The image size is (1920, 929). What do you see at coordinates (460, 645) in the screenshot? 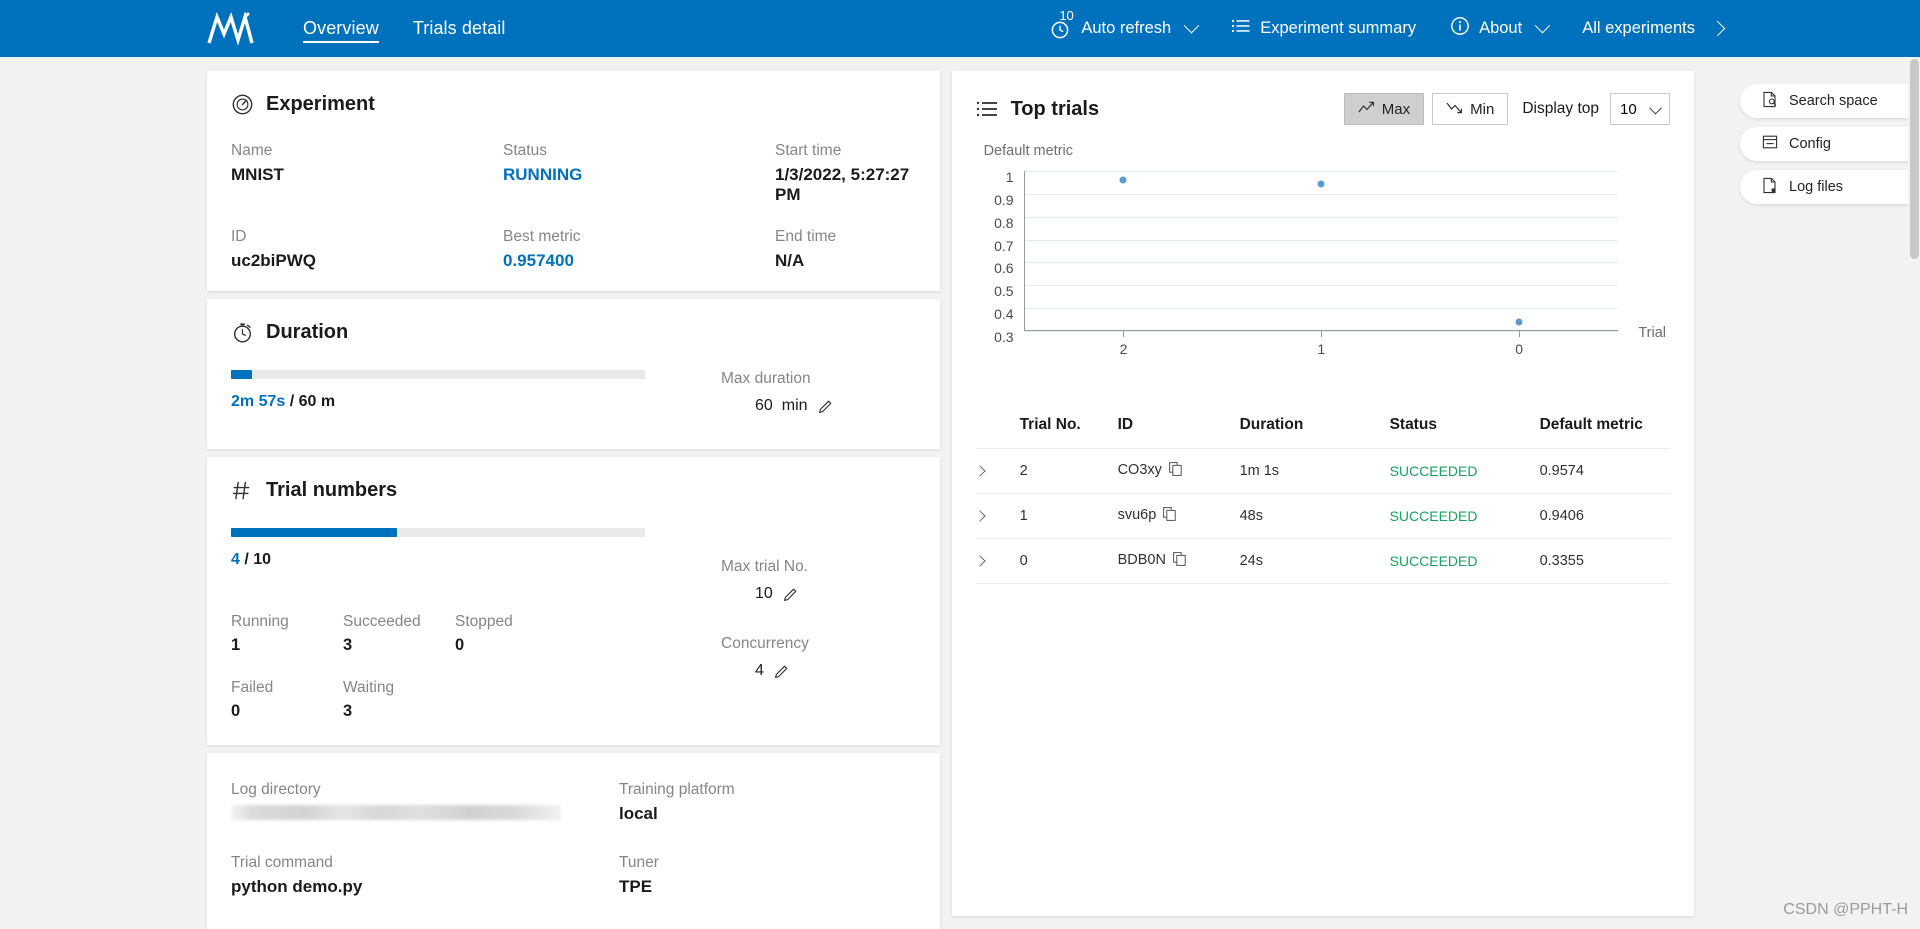
I see `stat-stopped-value: 0` at bounding box center [460, 645].